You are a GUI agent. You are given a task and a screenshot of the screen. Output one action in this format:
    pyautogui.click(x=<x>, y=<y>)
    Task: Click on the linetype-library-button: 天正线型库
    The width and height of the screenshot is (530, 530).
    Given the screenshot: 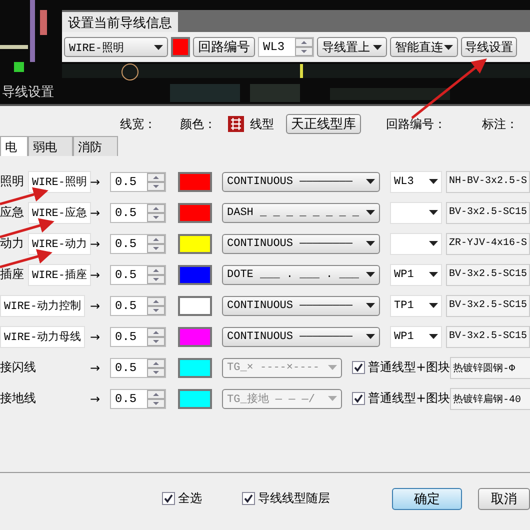 What is the action you would take?
    pyautogui.click(x=323, y=124)
    